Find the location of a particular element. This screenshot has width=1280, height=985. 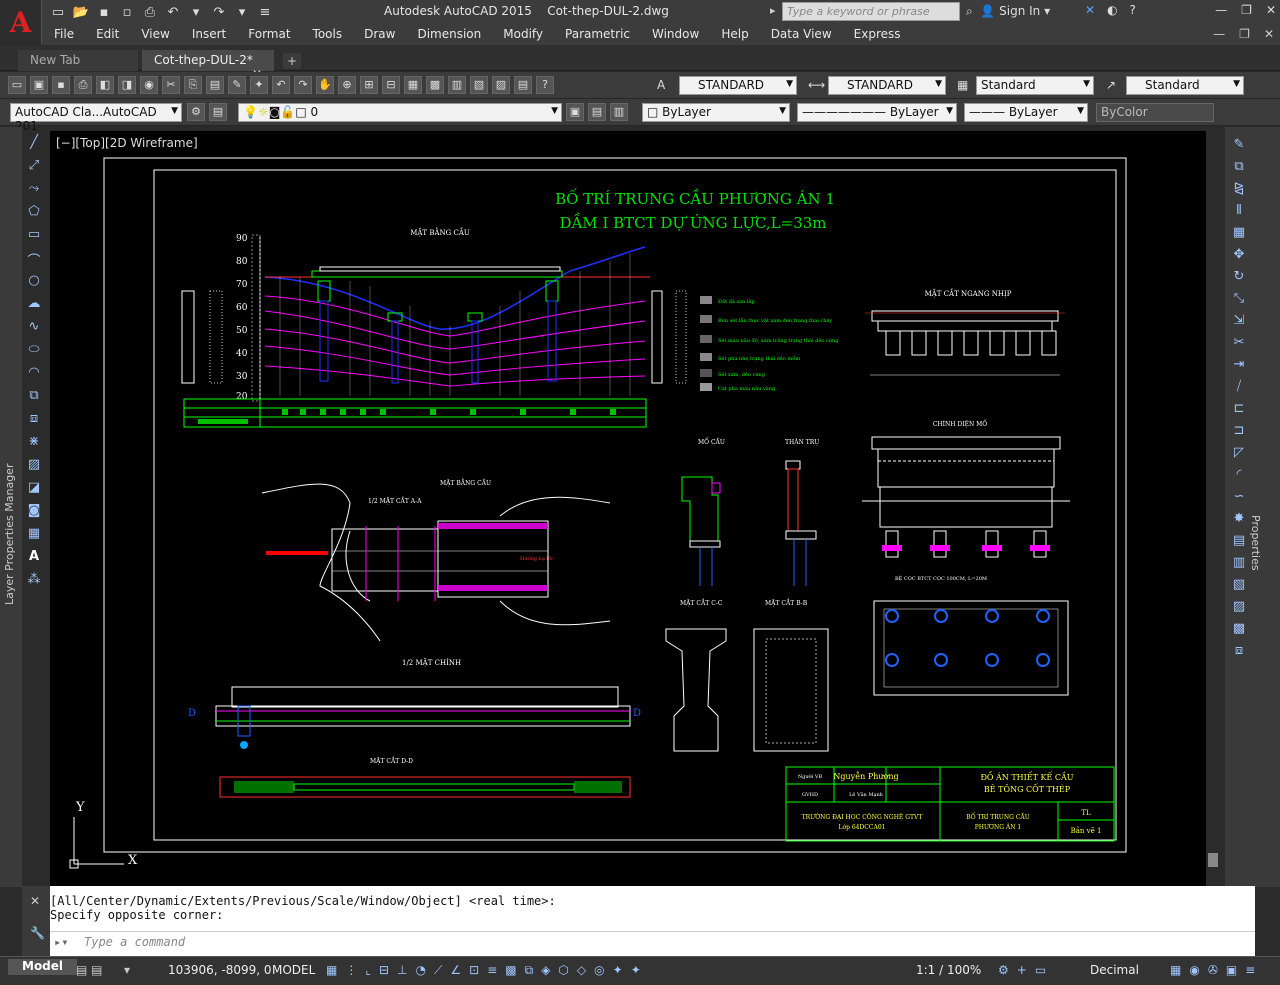

break-at-point-icon: ⧸ is located at coordinates (1239, 387).